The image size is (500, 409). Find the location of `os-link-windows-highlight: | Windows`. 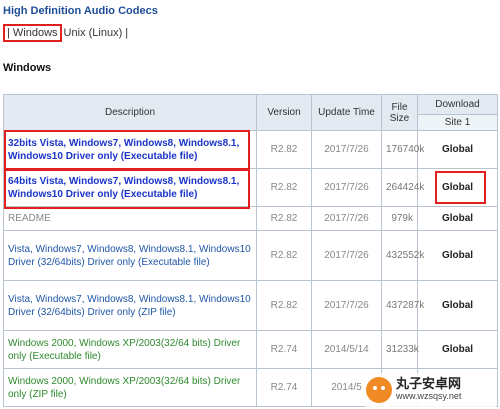

os-link-windows-highlight: | Windows is located at coordinates (32, 33).